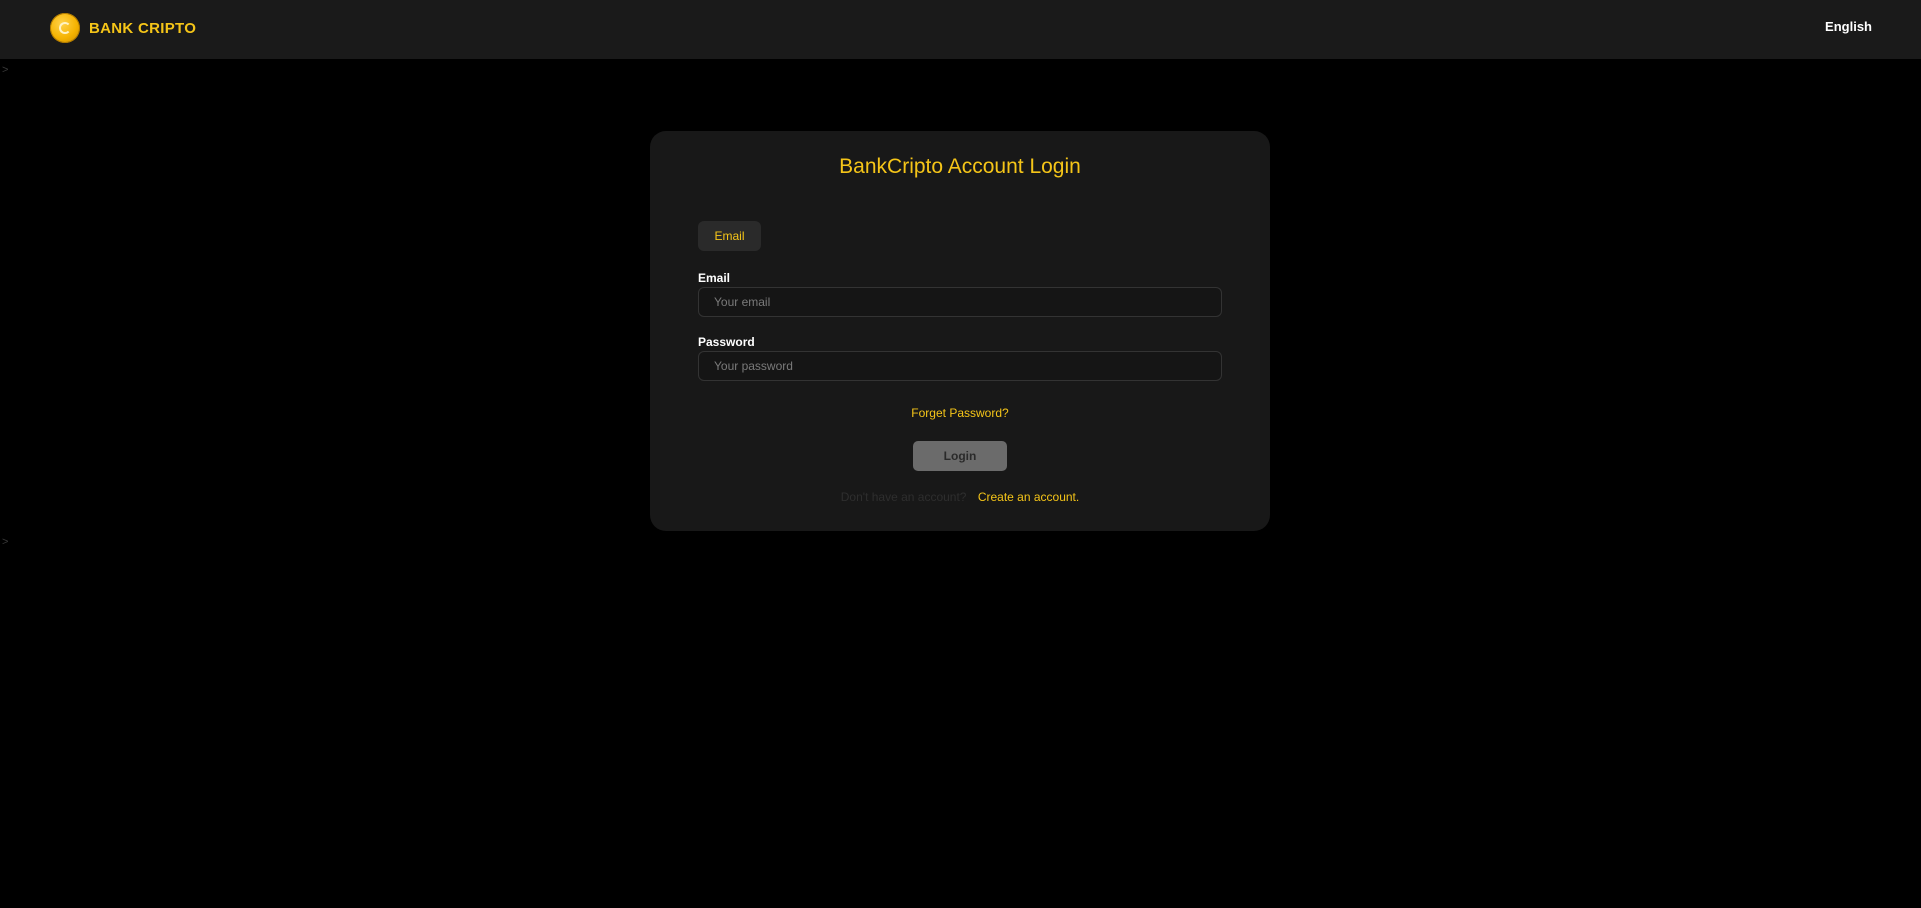 The height and width of the screenshot is (908, 1921). What do you see at coordinates (960, 366) in the screenshot?
I see `password-input` at bounding box center [960, 366].